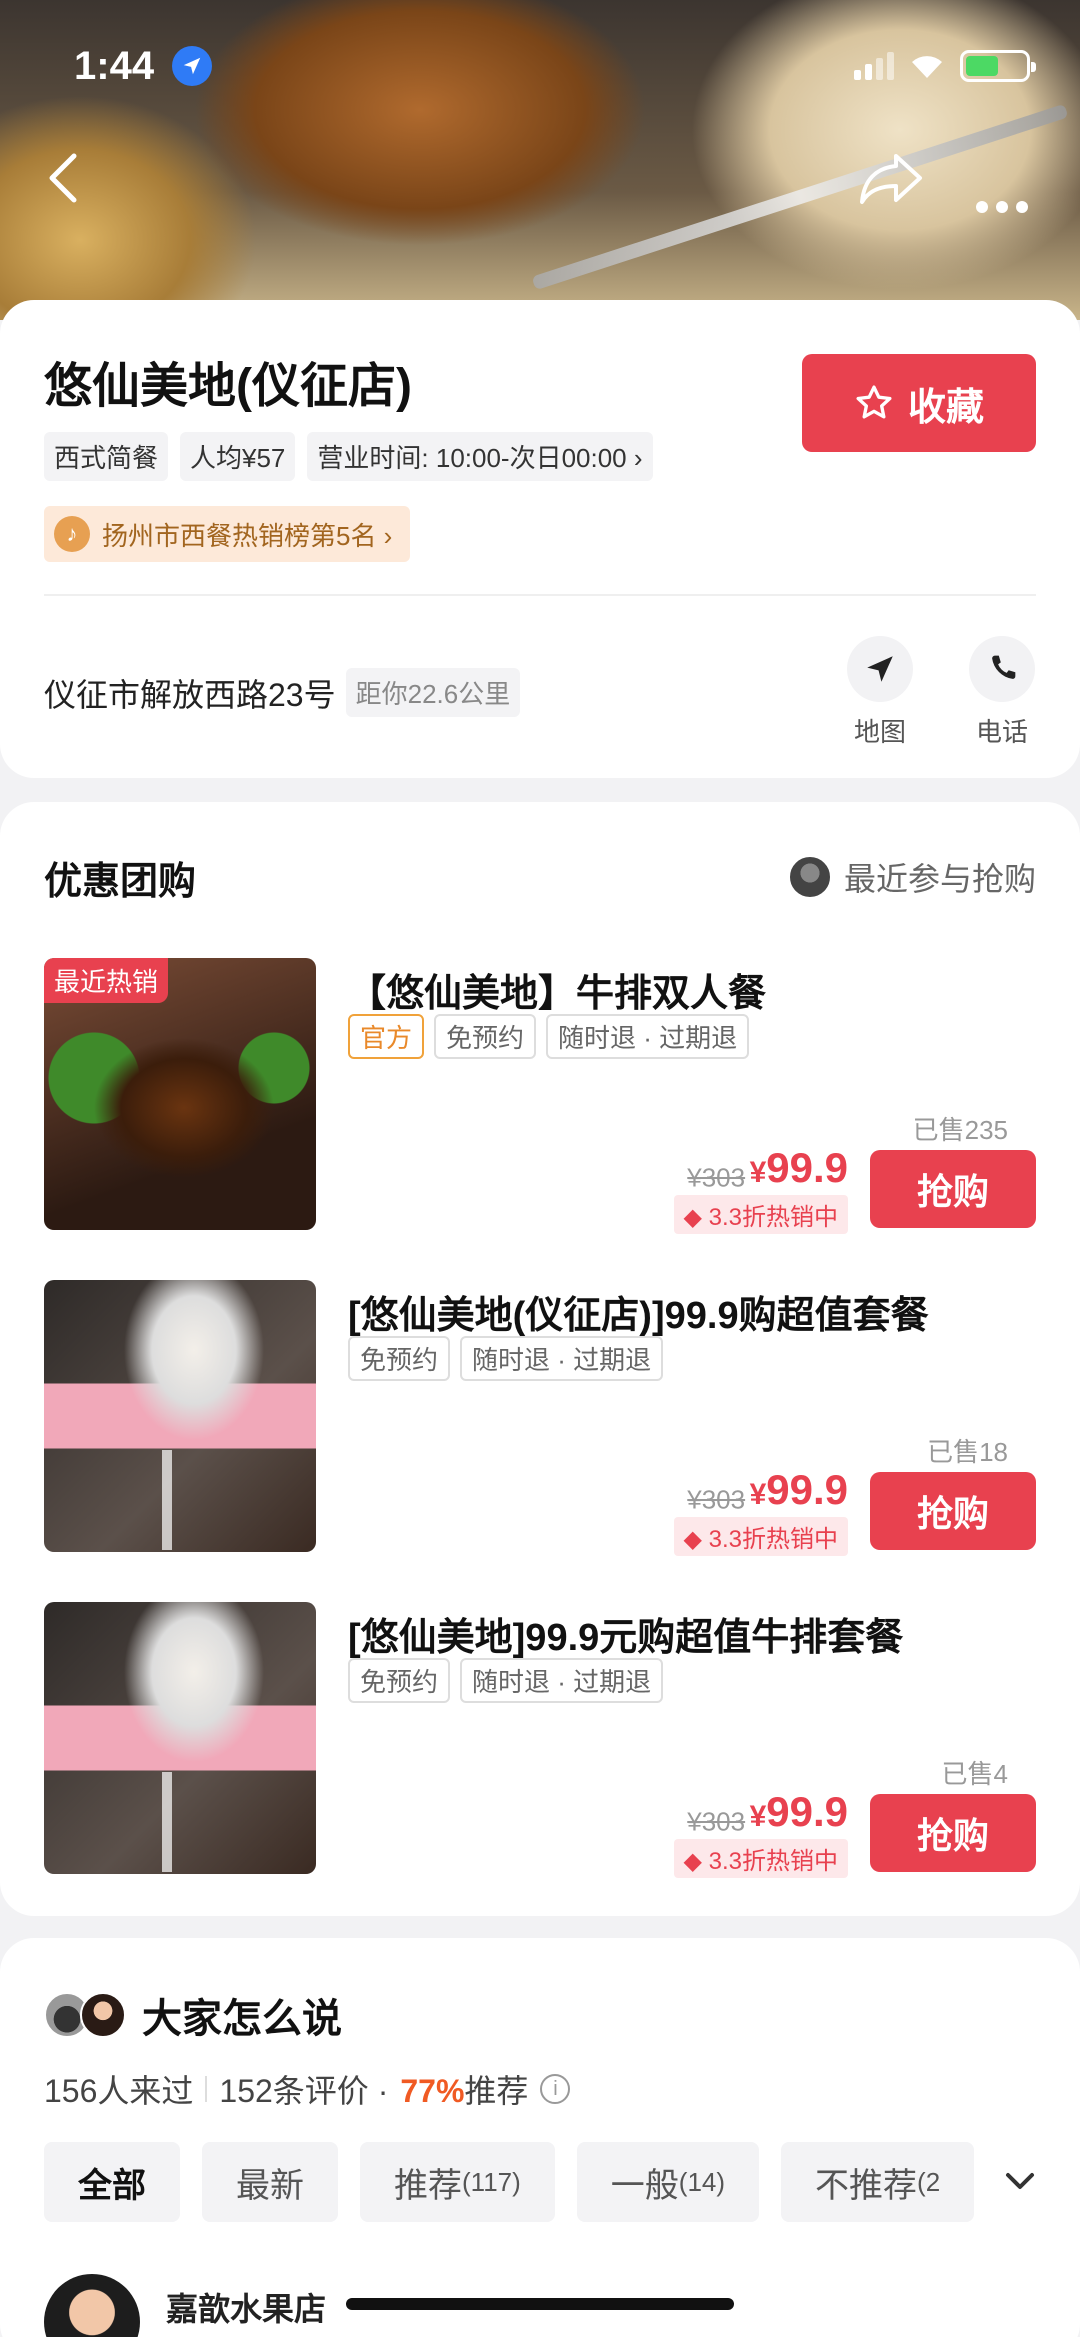  I want to click on filter-recommend: 推荐 (117), so click(457, 2182).